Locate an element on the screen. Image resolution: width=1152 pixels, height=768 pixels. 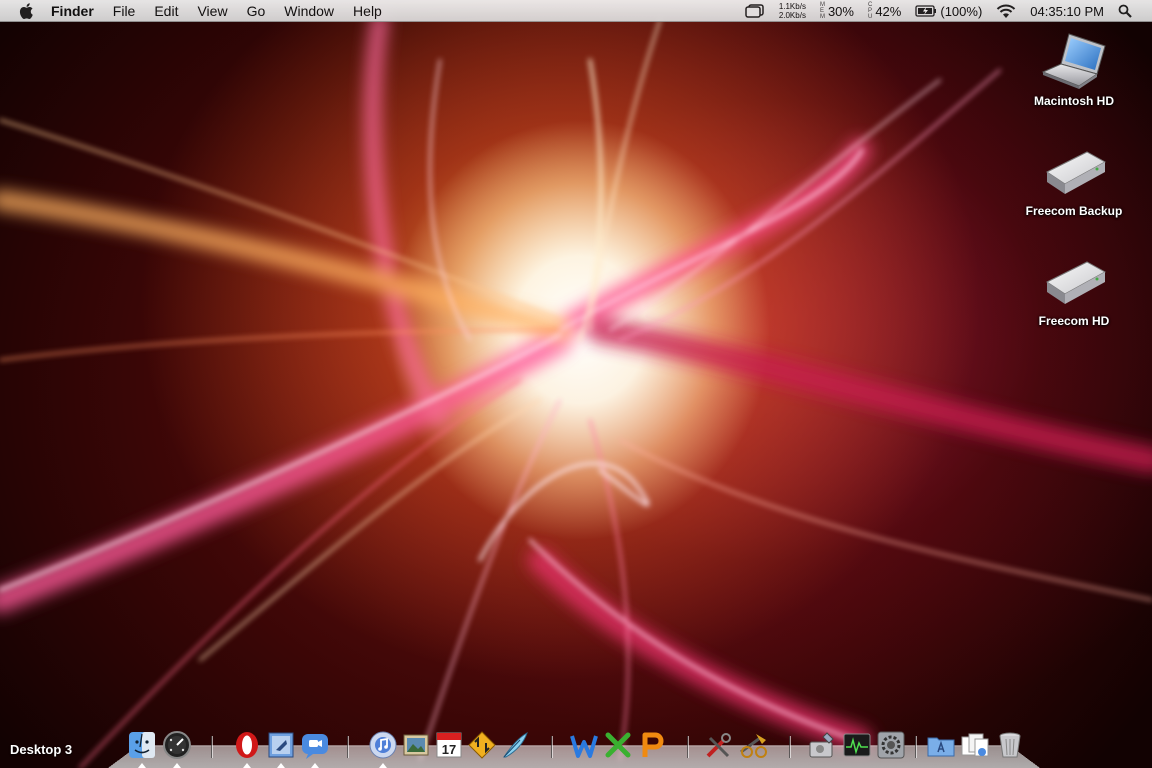
dock-disk-utility-icon is located at coordinates (822, 745).